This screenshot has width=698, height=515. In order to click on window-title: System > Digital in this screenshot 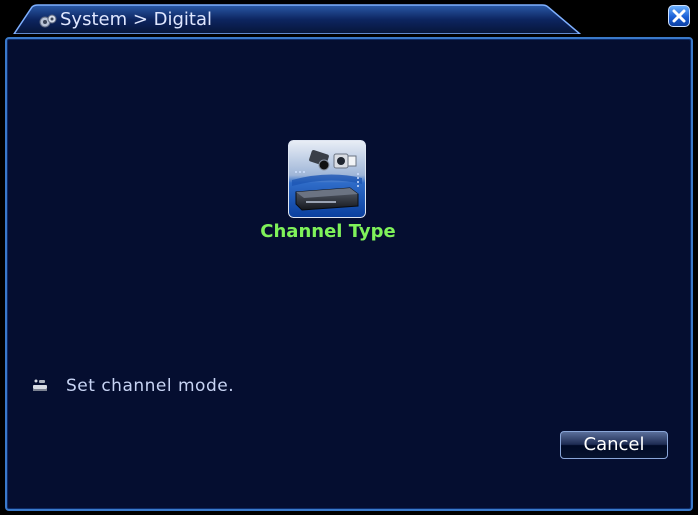, I will do `click(136, 19)`.